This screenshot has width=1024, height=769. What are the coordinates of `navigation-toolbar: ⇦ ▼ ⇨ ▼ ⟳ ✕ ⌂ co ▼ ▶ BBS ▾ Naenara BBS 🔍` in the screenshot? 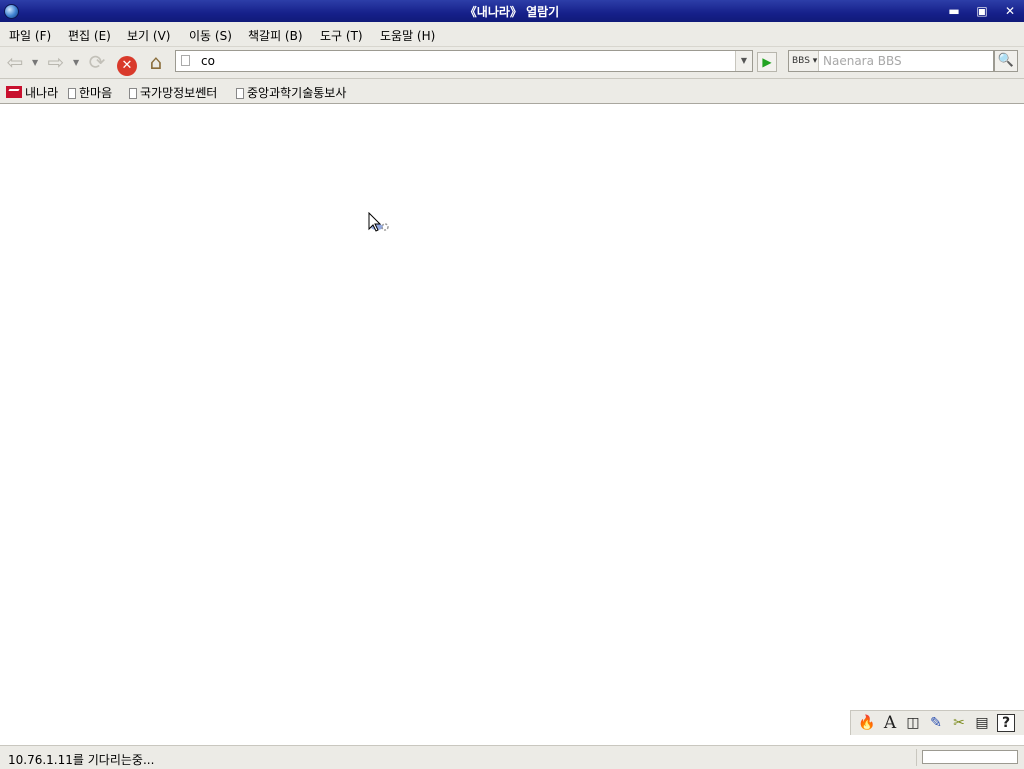 It's located at (512, 63).